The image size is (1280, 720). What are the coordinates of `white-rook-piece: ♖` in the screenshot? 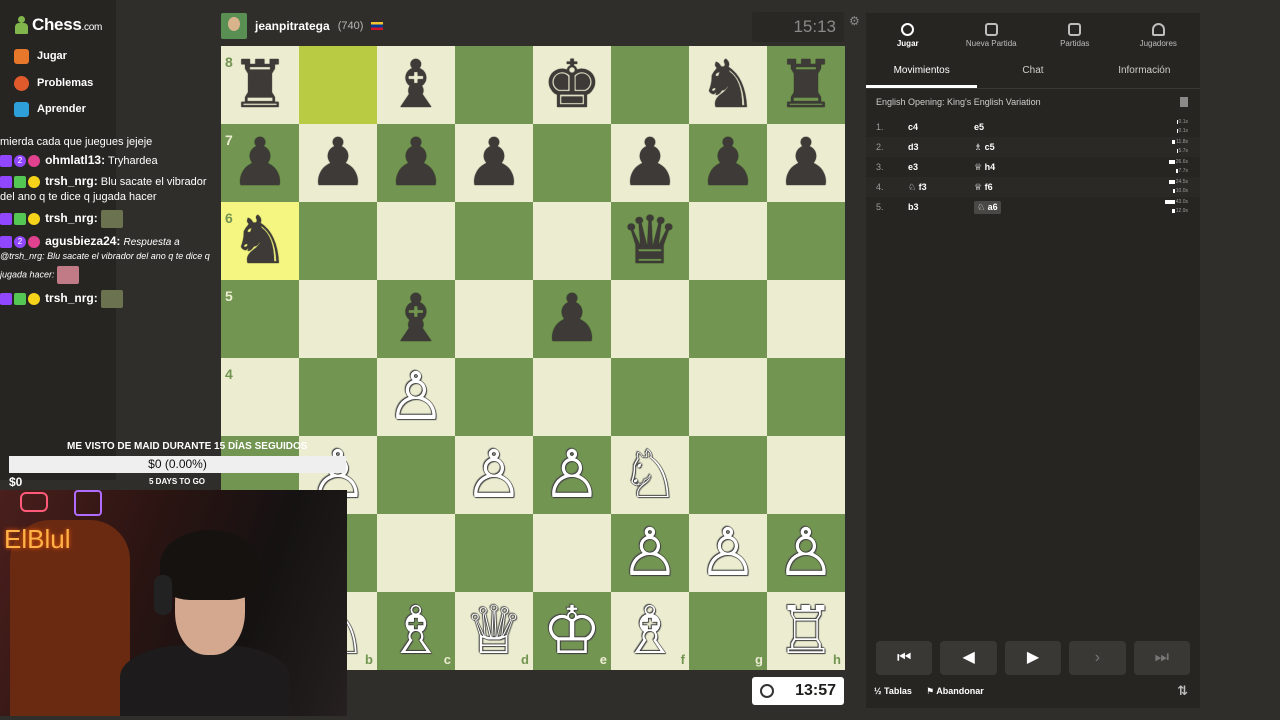 It's located at (806, 631).